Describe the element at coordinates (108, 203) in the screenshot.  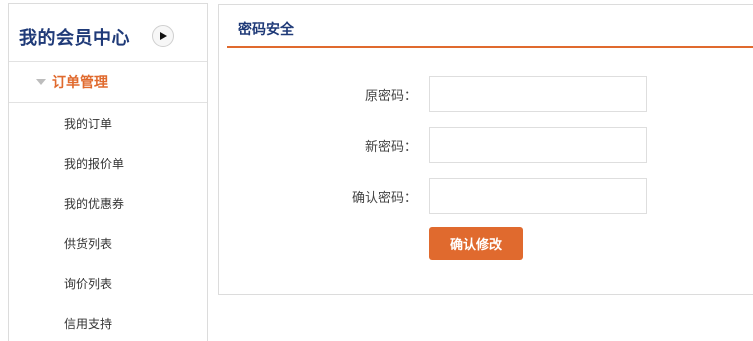
I see `sidebar-item-my-coupons: 我的优惠券` at that location.